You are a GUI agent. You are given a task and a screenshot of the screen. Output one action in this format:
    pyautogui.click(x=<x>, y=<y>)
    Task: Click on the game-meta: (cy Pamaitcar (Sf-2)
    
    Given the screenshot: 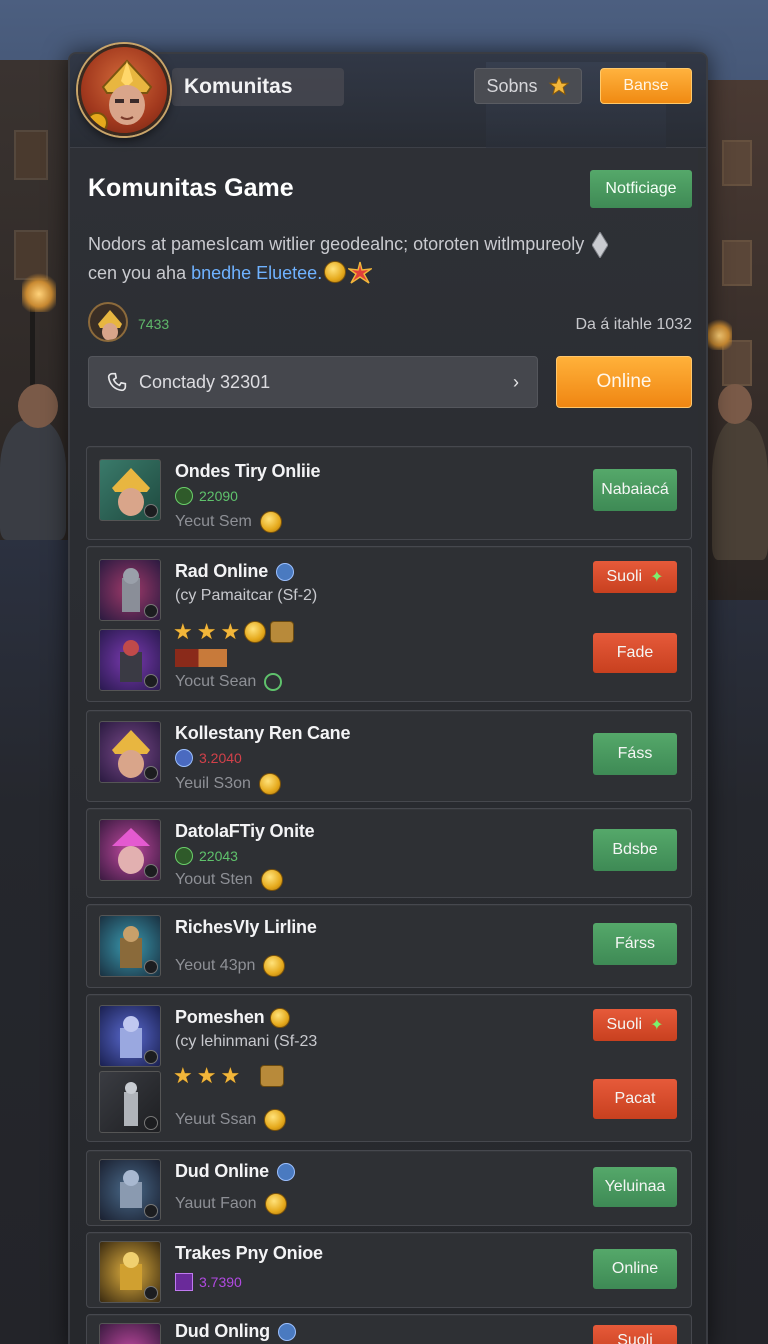 What is the action you would take?
    pyautogui.click(x=246, y=595)
    